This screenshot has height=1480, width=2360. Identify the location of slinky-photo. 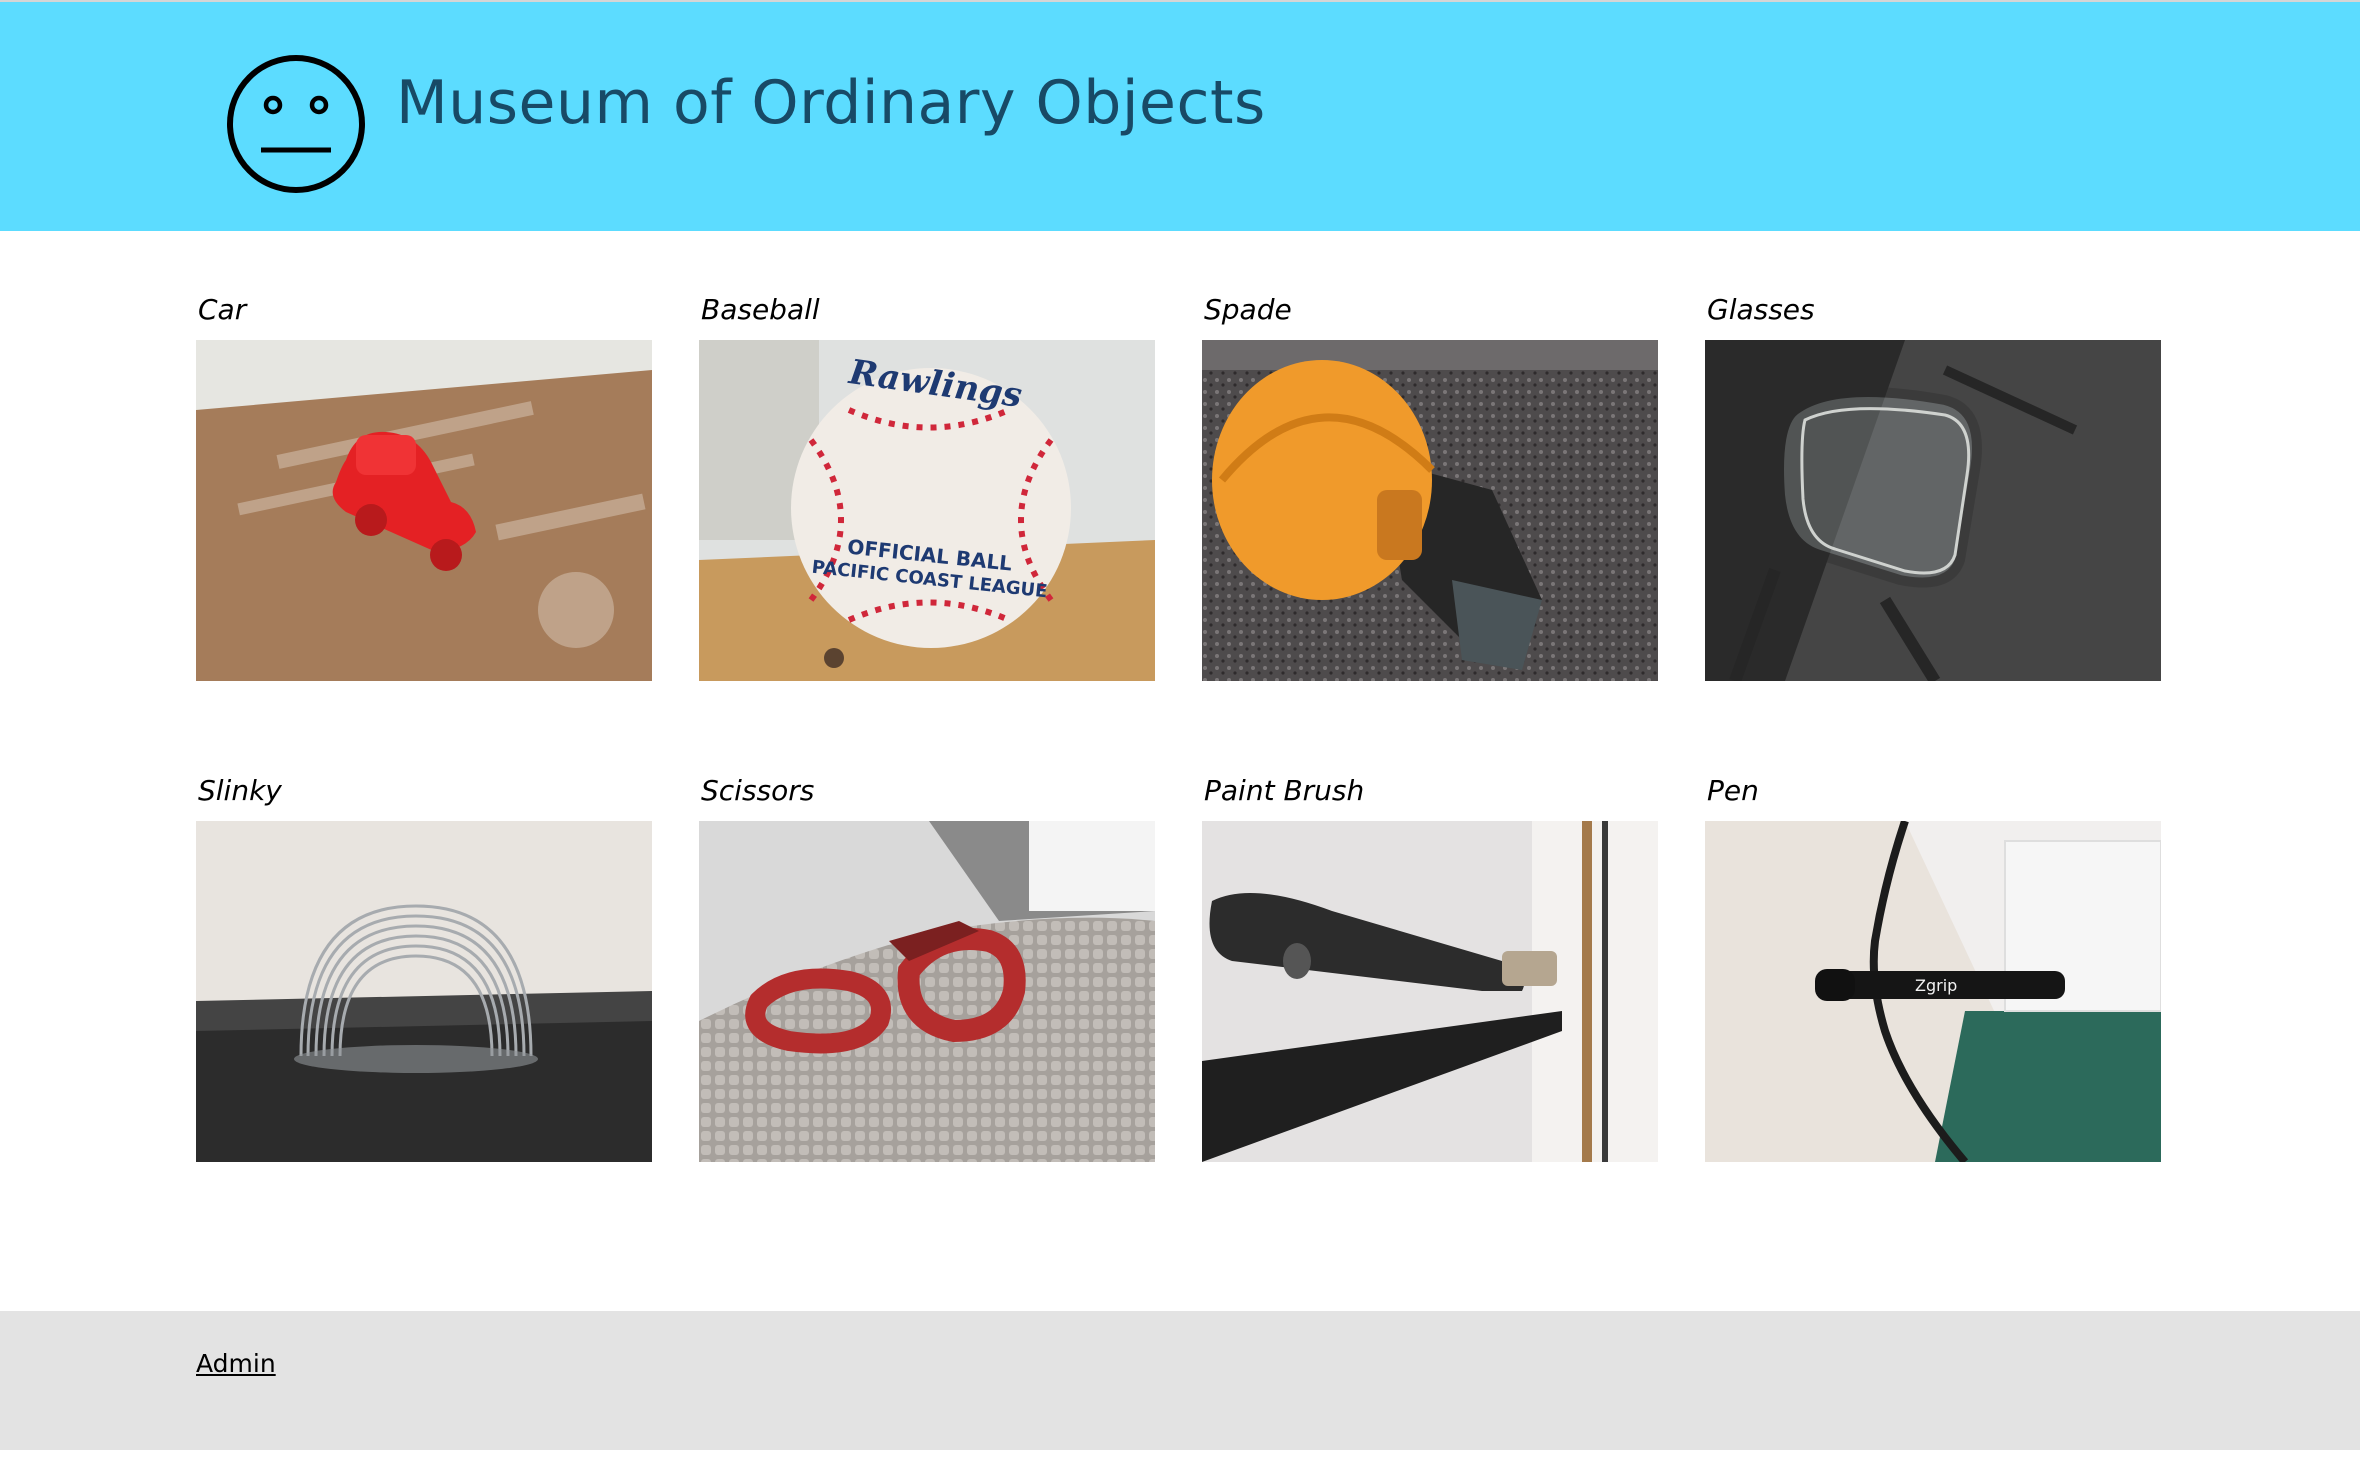
(424, 991).